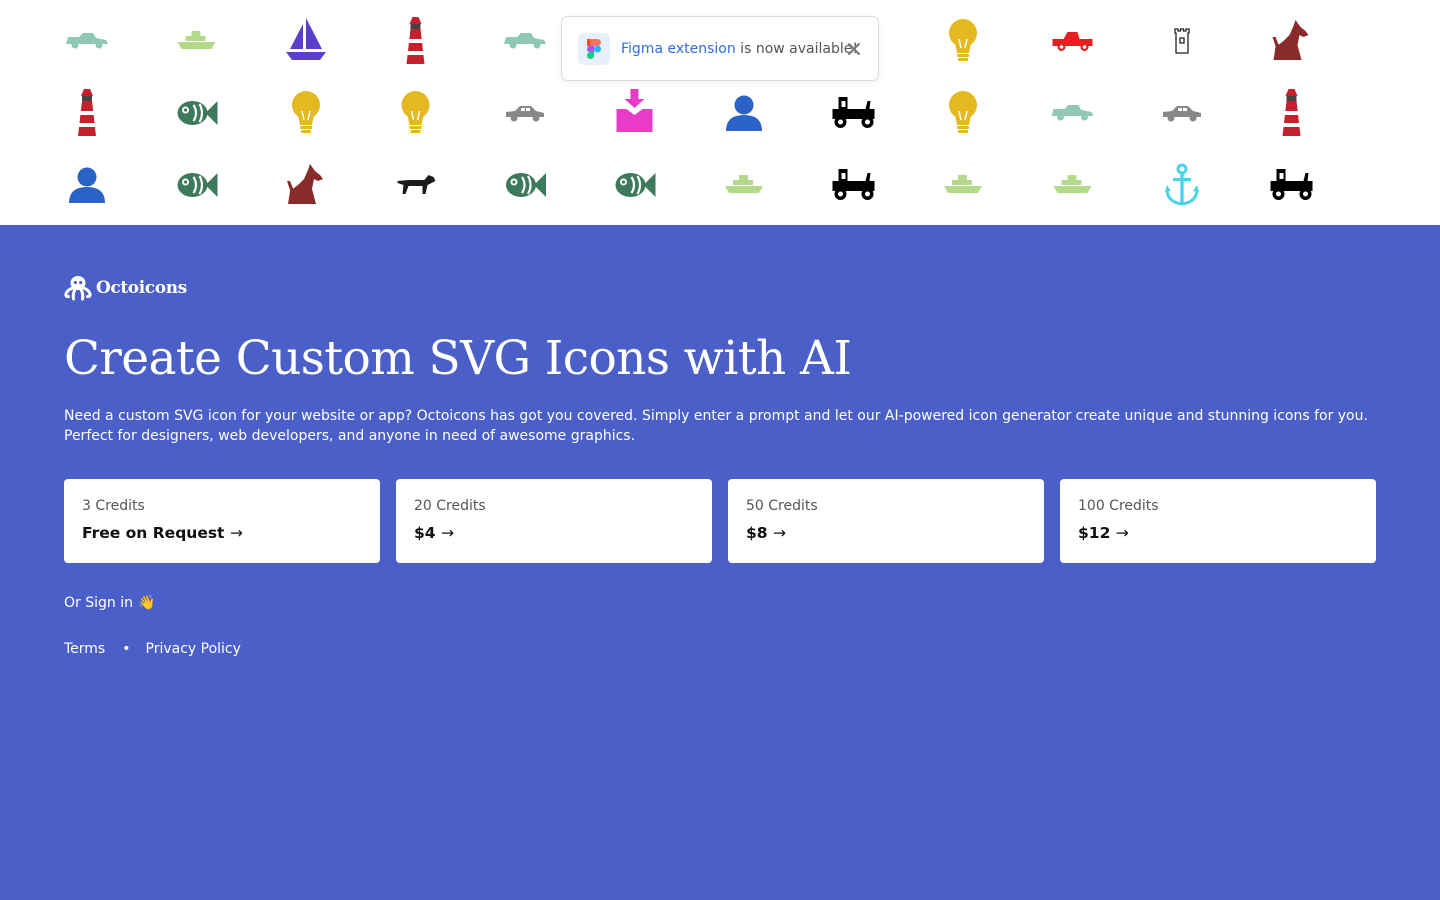 This screenshot has height=900, width=1440. I want to click on sailboat-icon, so click(306, 39).